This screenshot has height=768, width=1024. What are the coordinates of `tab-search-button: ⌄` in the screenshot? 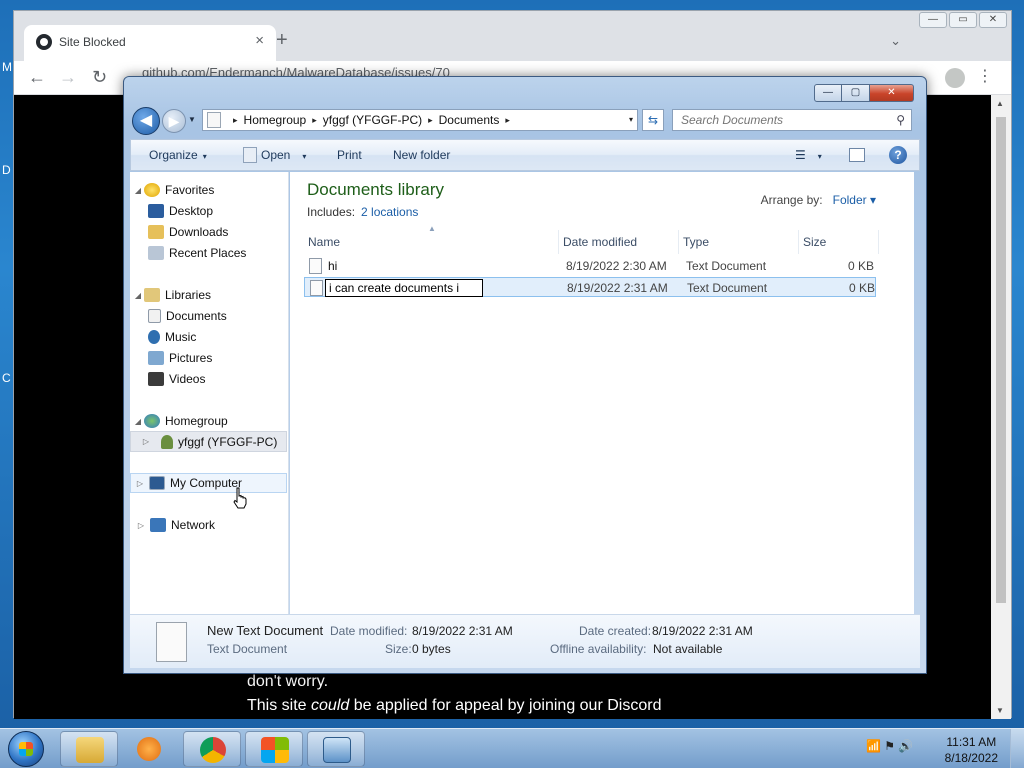 It's located at (895, 41).